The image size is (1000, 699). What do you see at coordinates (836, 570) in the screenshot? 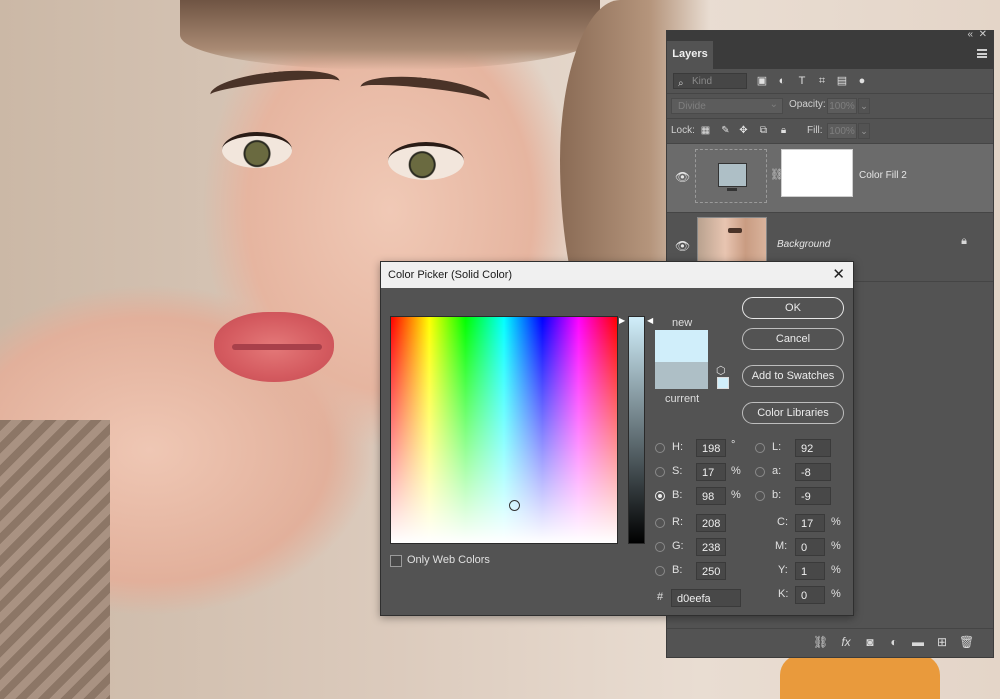
I see `yellow-unit: %` at bounding box center [836, 570].